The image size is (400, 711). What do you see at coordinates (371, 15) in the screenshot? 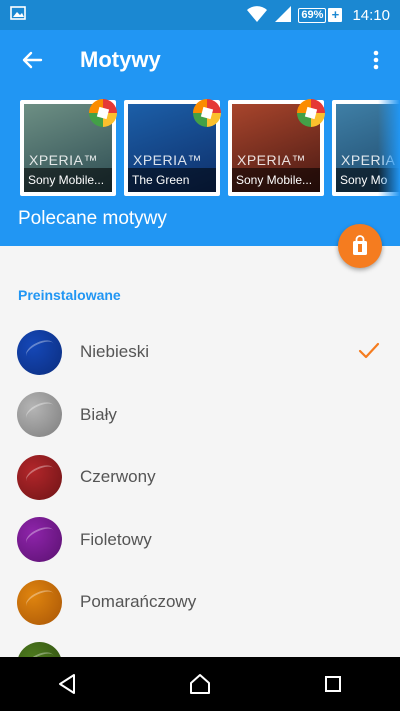
I see `clock: 14:10` at bounding box center [371, 15].